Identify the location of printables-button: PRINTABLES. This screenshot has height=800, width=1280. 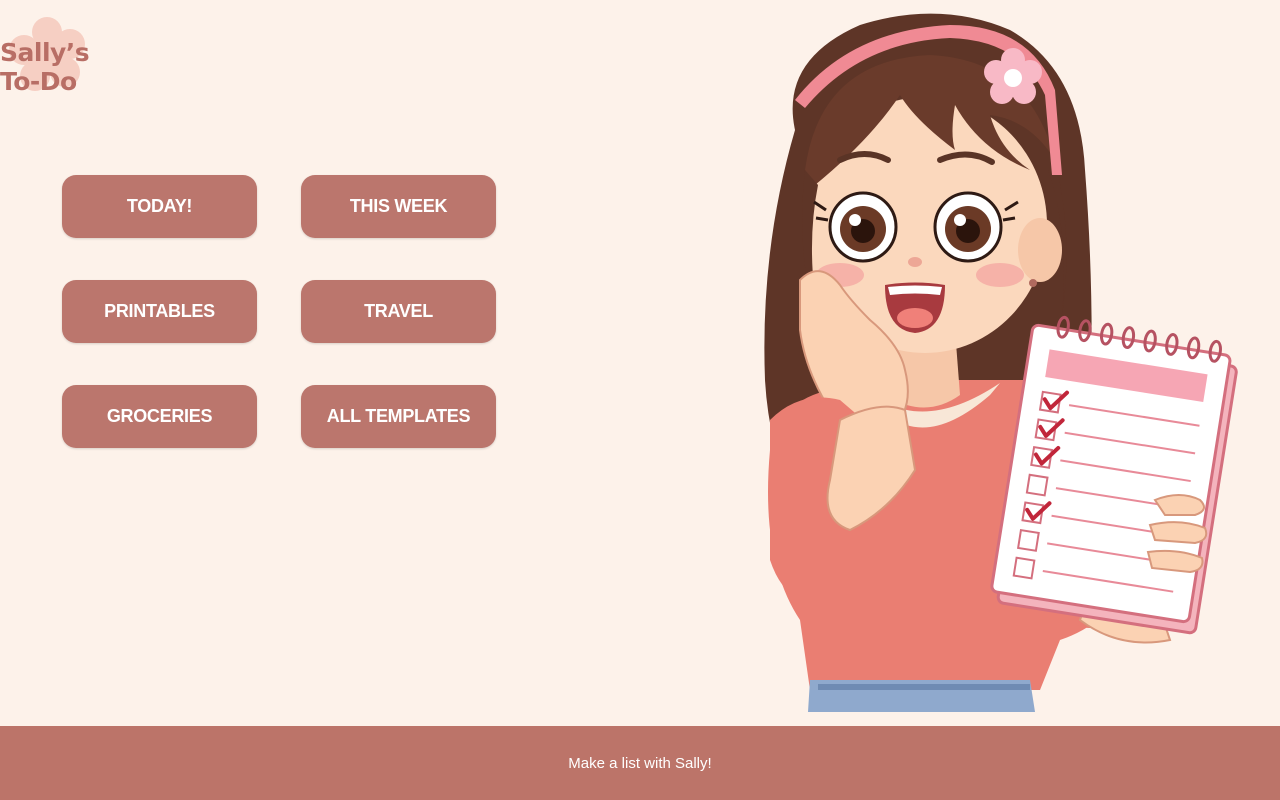
(159, 311).